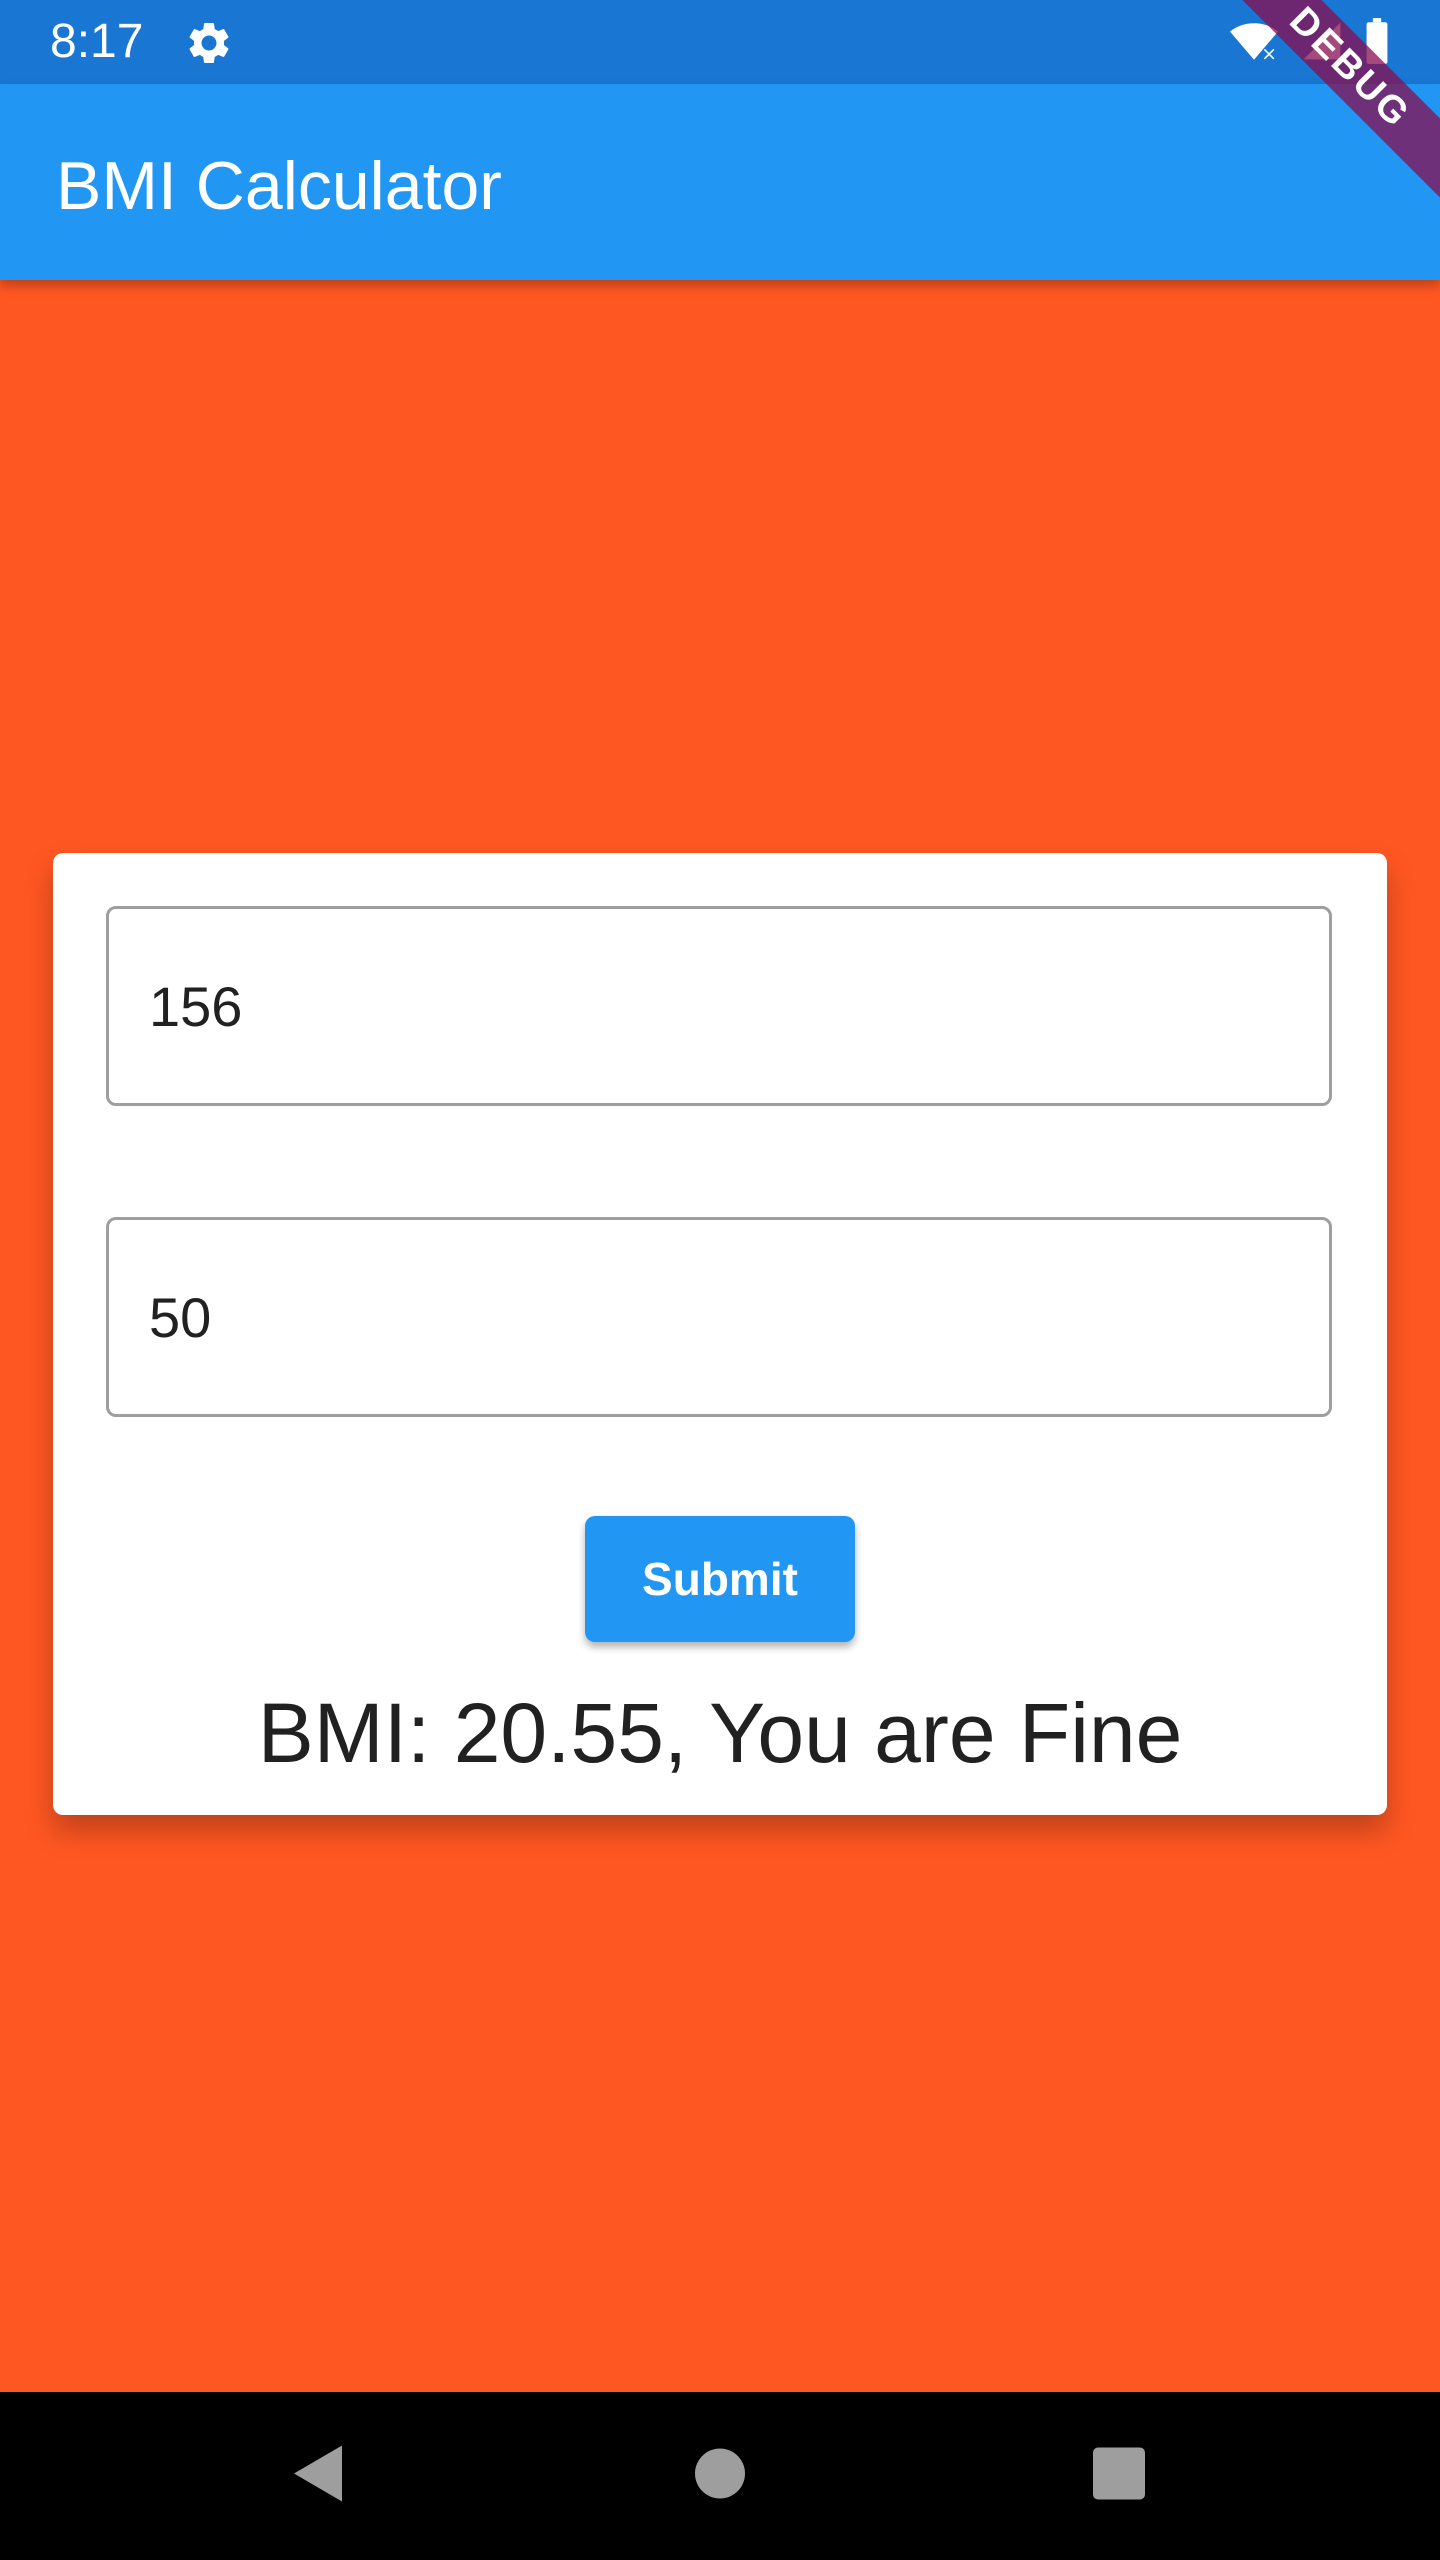 The image size is (1440, 2560). I want to click on height-input, so click(719, 1006).